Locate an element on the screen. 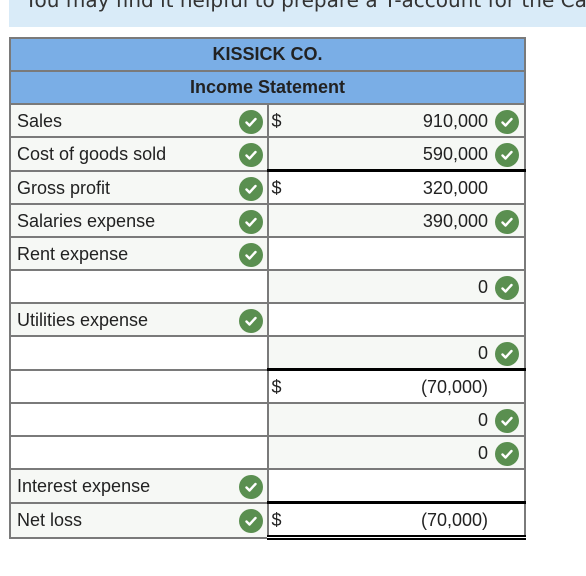 This screenshot has width=586, height=576. table-row: Rent expense is located at coordinates (267, 253).